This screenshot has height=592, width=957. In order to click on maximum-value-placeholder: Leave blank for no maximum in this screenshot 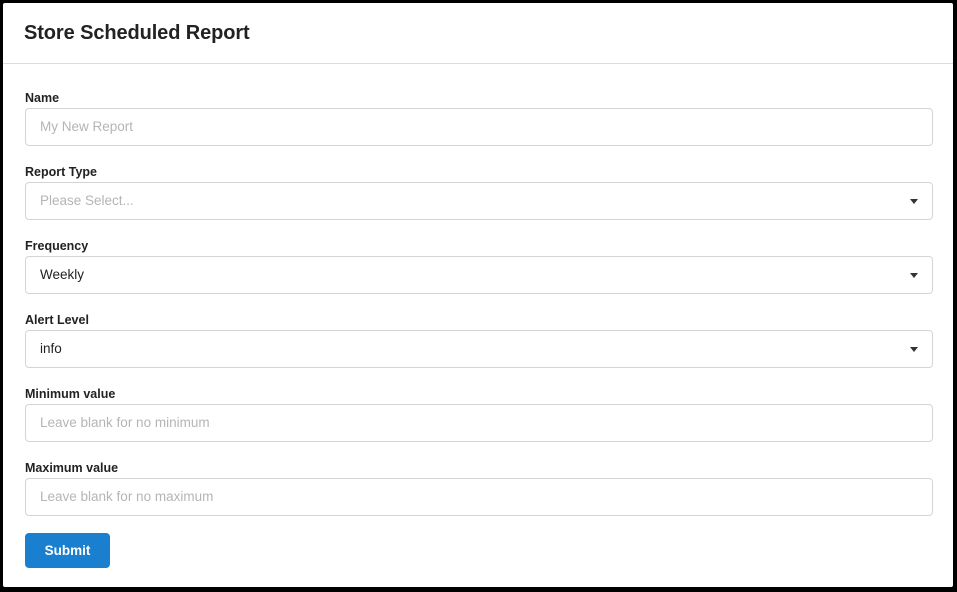, I will do `click(127, 496)`.